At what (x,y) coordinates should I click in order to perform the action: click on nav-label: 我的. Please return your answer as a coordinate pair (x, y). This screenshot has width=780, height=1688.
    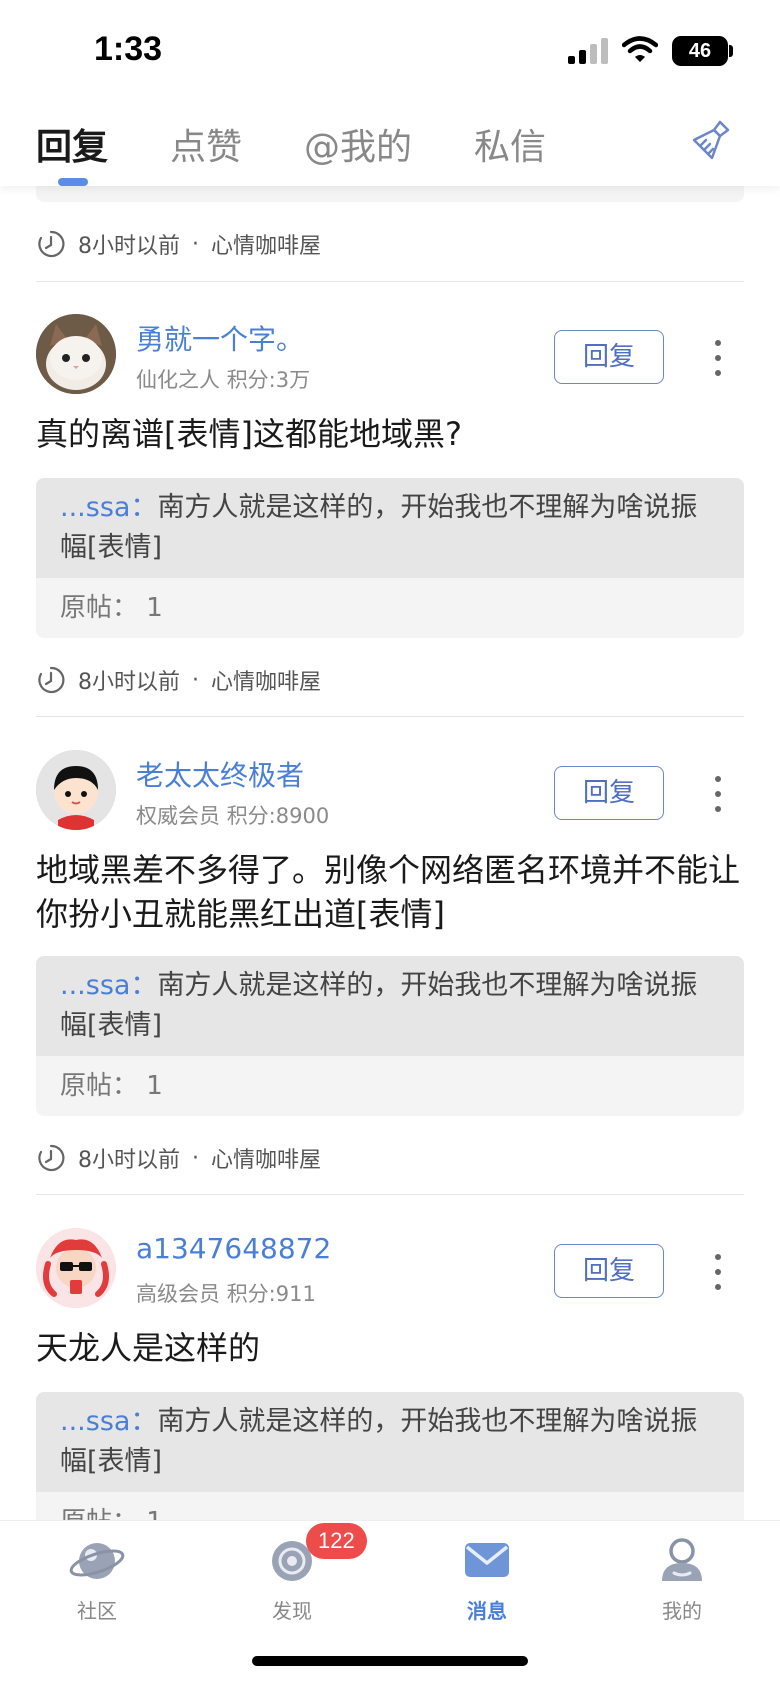
    Looking at the image, I should click on (682, 1611).